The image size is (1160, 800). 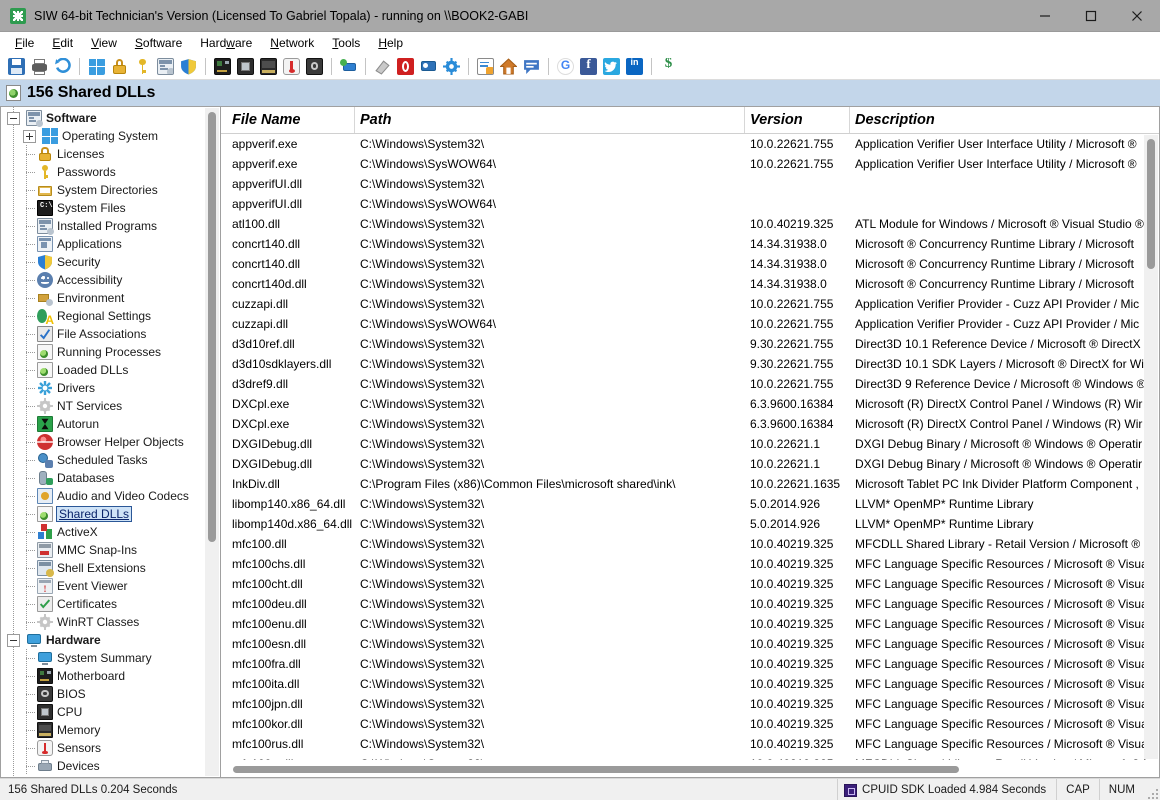 I want to click on menu-file: File, so click(x=24, y=43).